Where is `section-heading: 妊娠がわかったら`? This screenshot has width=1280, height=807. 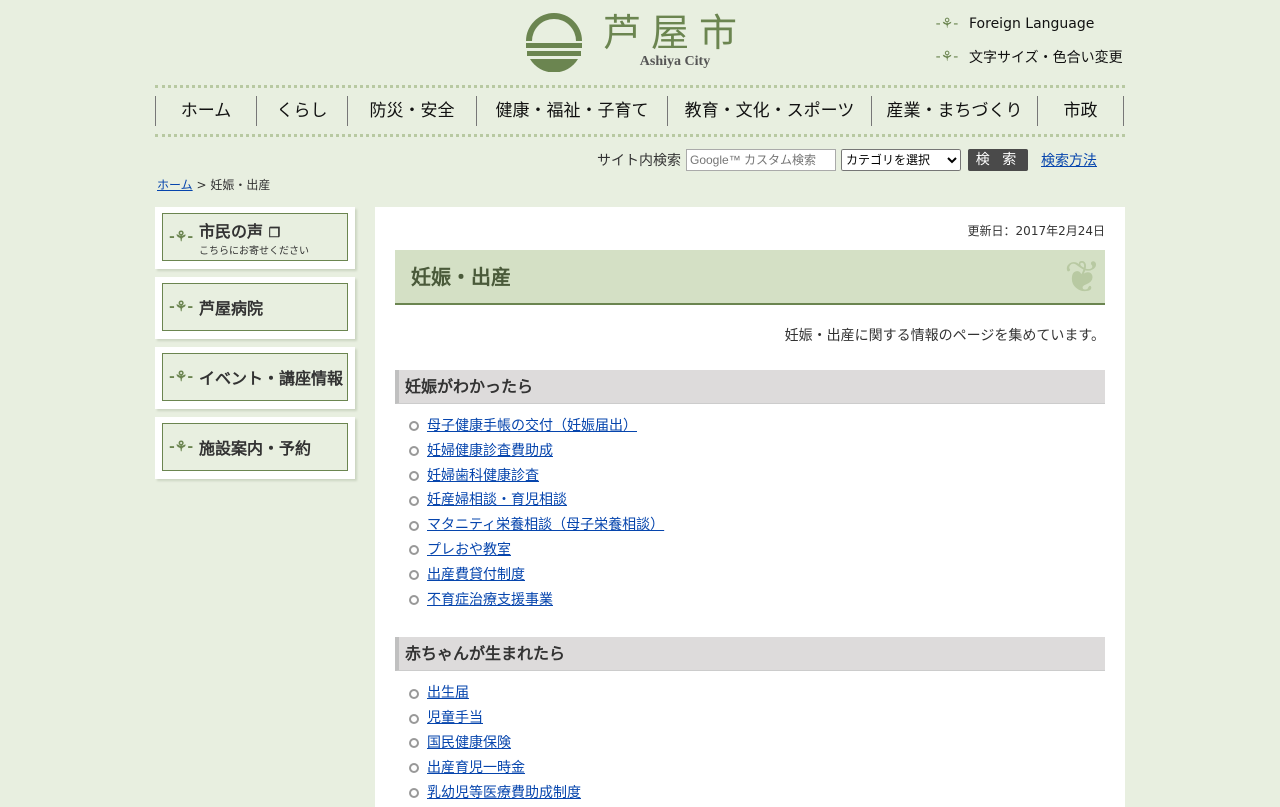 section-heading: 妊娠がわかったら is located at coordinates (750, 387).